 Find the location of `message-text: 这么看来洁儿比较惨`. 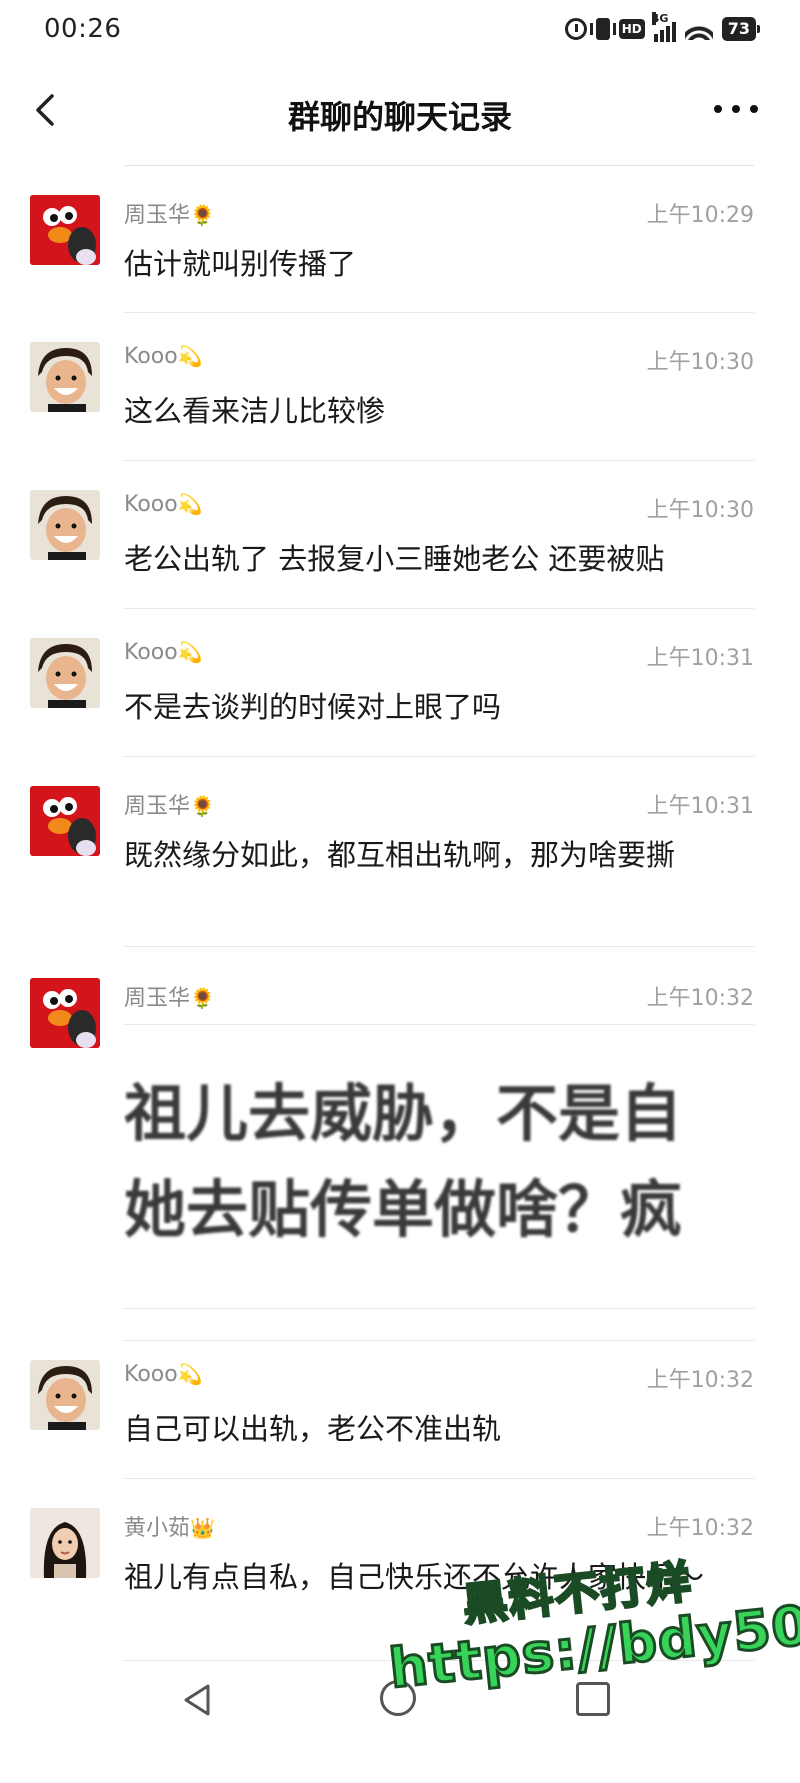

message-text: 这么看来洁儿比较惨 is located at coordinates (255, 411).